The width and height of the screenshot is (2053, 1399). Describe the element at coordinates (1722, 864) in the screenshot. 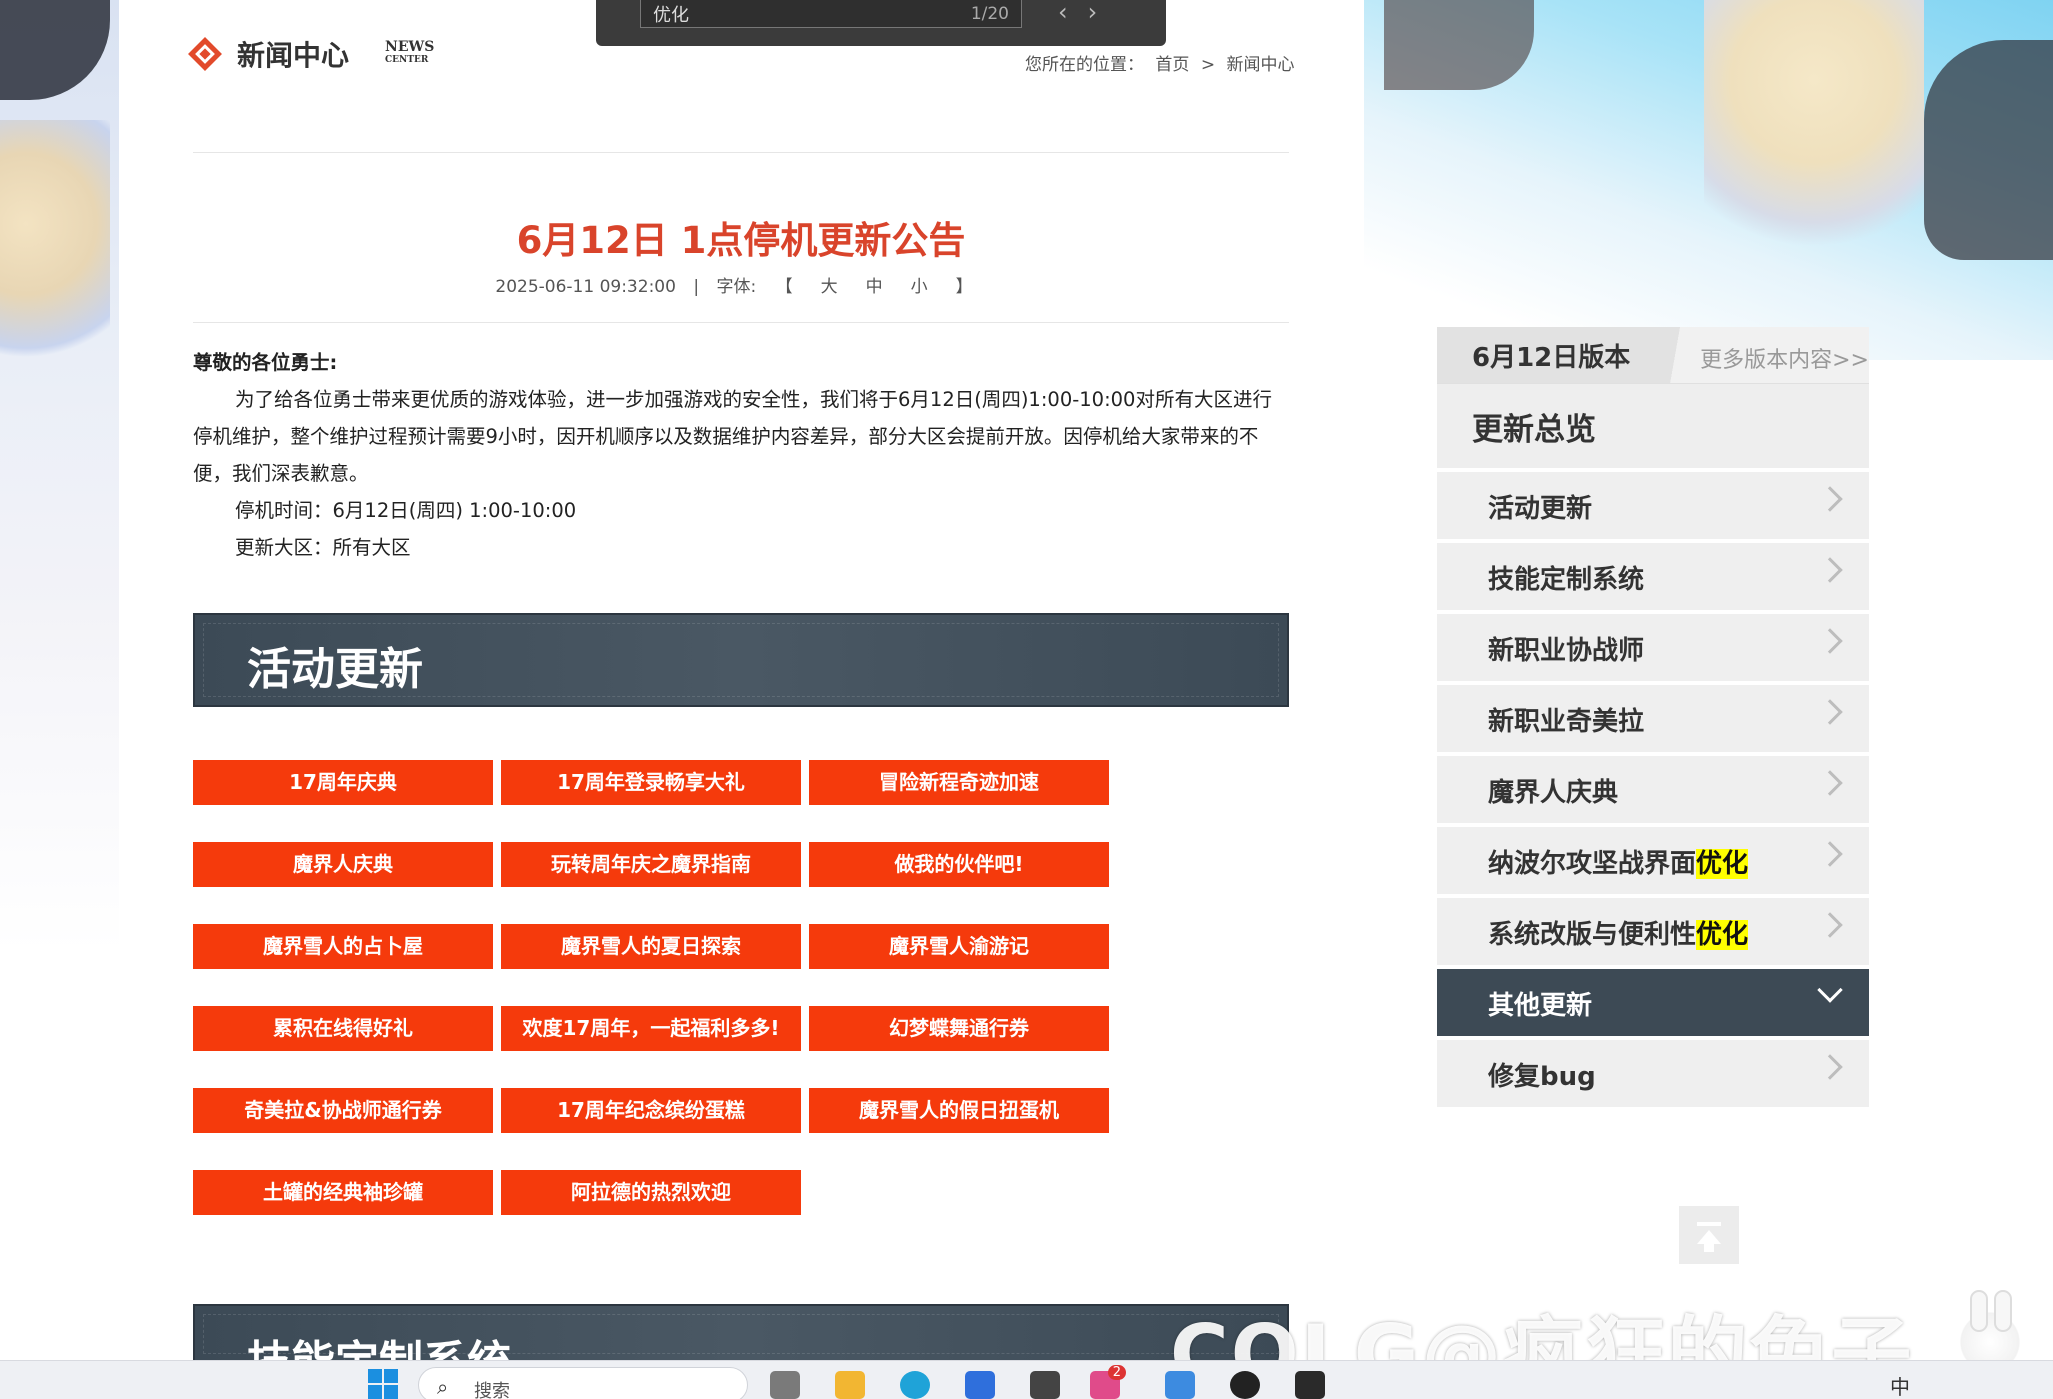

I see `find-highlight: 优化` at that location.